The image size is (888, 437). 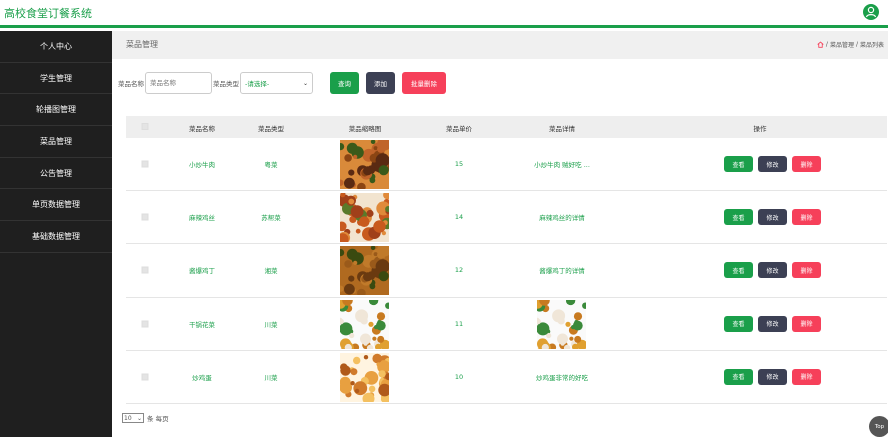 What do you see at coordinates (459, 376) in the screenshot?
I see `dish-price-cell: 10` at bounding box center [459, 376].